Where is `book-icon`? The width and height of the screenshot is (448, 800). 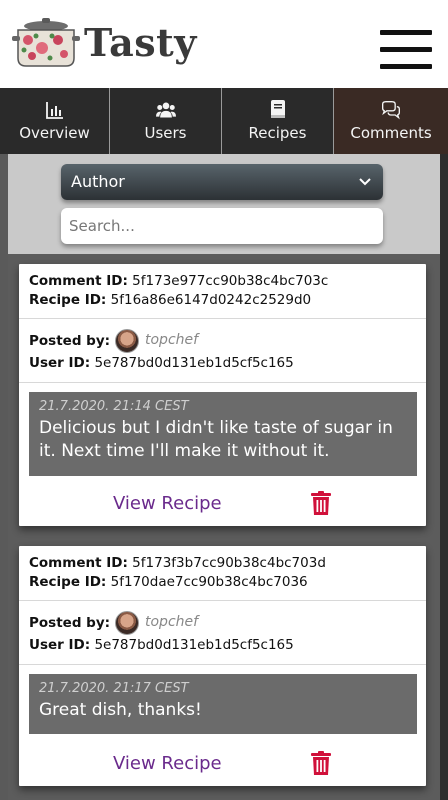
book-icon is located at coordinates (277, 109).